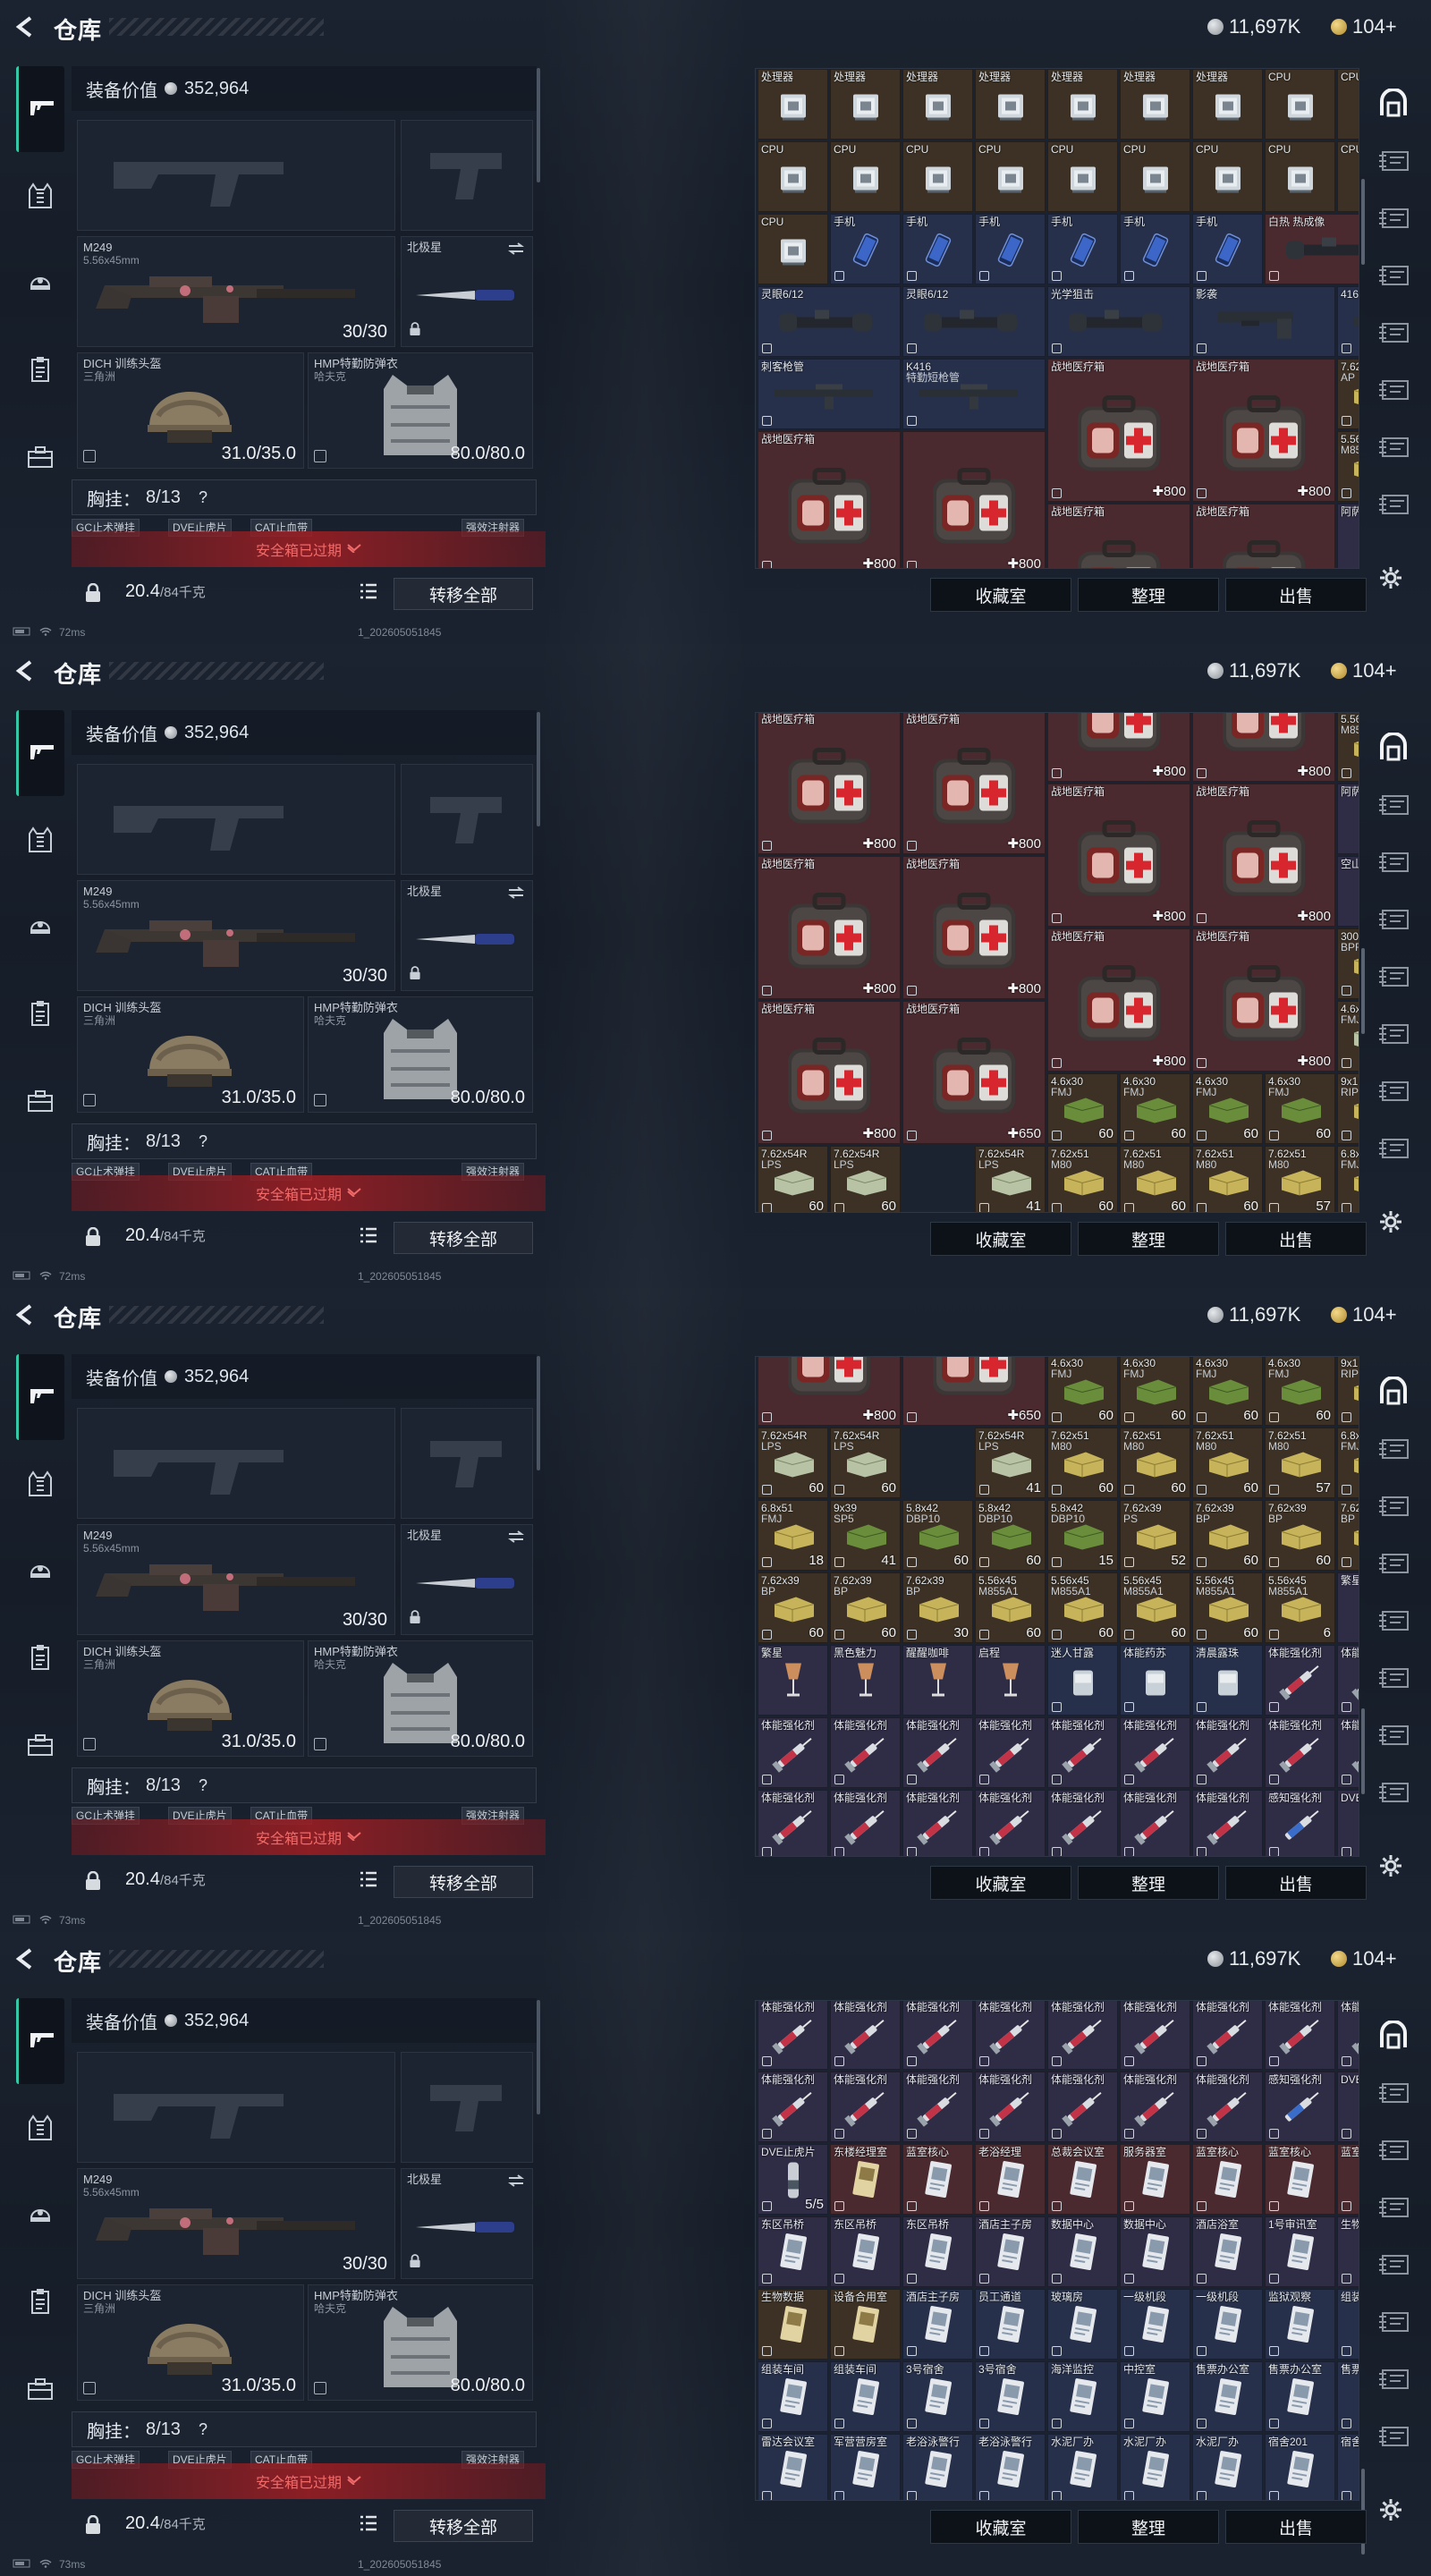  I want to click on storage-item: 7.62x39 BP 30, so click(938, 1607).